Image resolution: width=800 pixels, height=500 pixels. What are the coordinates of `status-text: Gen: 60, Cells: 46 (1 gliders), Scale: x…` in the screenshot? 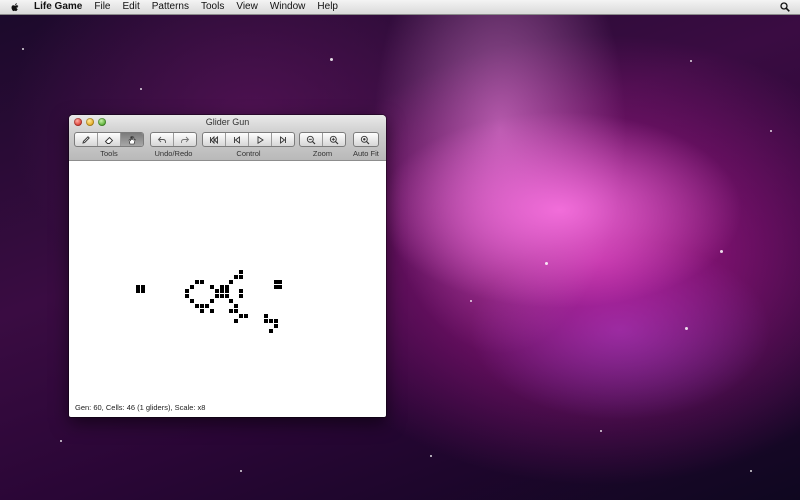 It's located at (140, 407).